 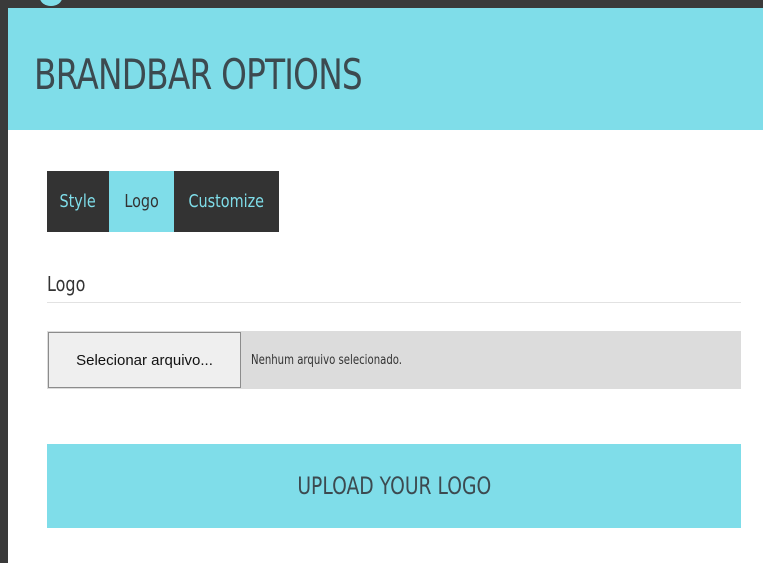 I want to click on tab-style: Style, so click(x=78, y=201).